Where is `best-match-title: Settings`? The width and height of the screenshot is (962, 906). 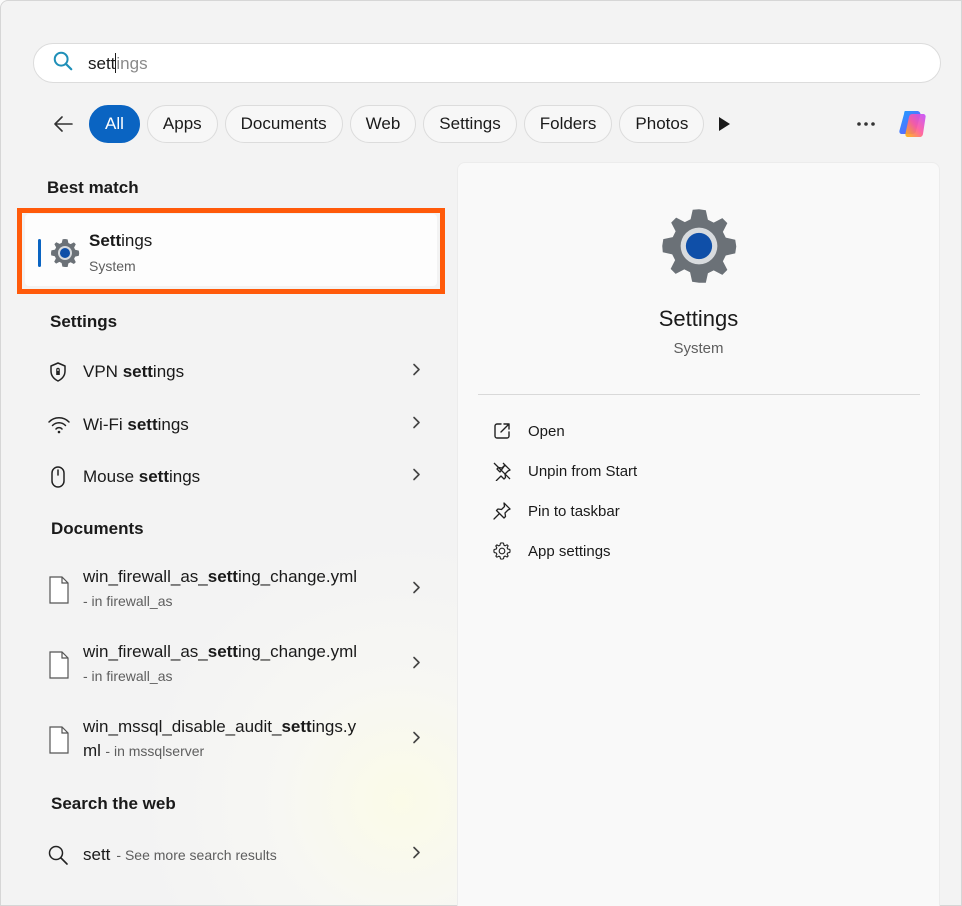
best-match-title: Settings is located at coordinates (120, 241).